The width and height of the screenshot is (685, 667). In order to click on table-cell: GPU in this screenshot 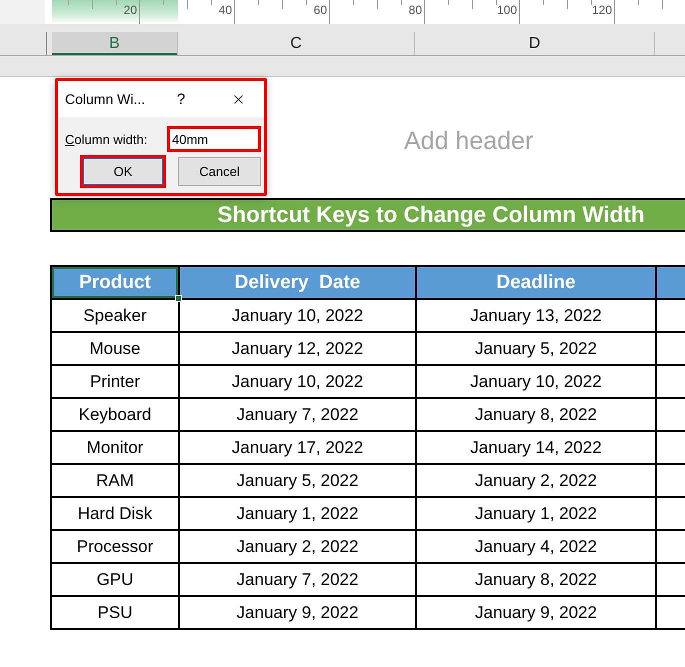, I will do `click(115, 579)`.